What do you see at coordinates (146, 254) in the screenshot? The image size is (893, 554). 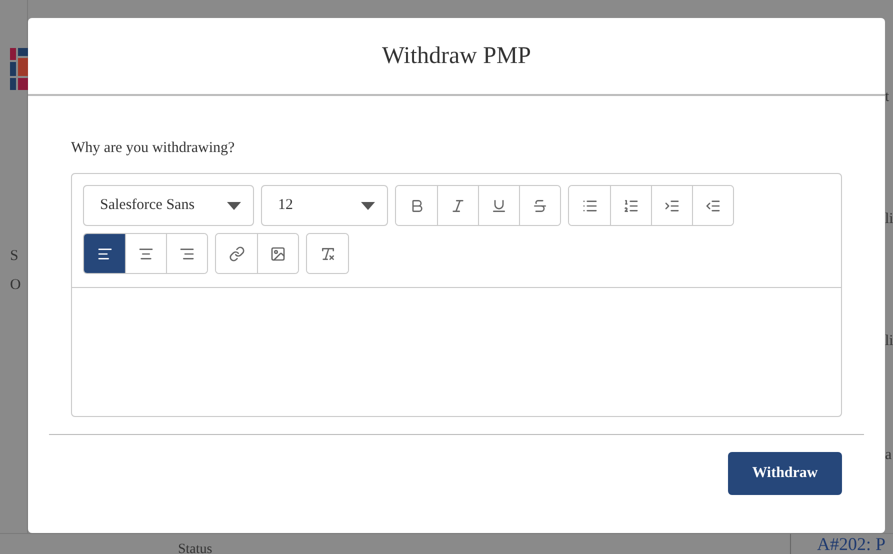 I see `align-center-icon` at bounding box center [146, 254].